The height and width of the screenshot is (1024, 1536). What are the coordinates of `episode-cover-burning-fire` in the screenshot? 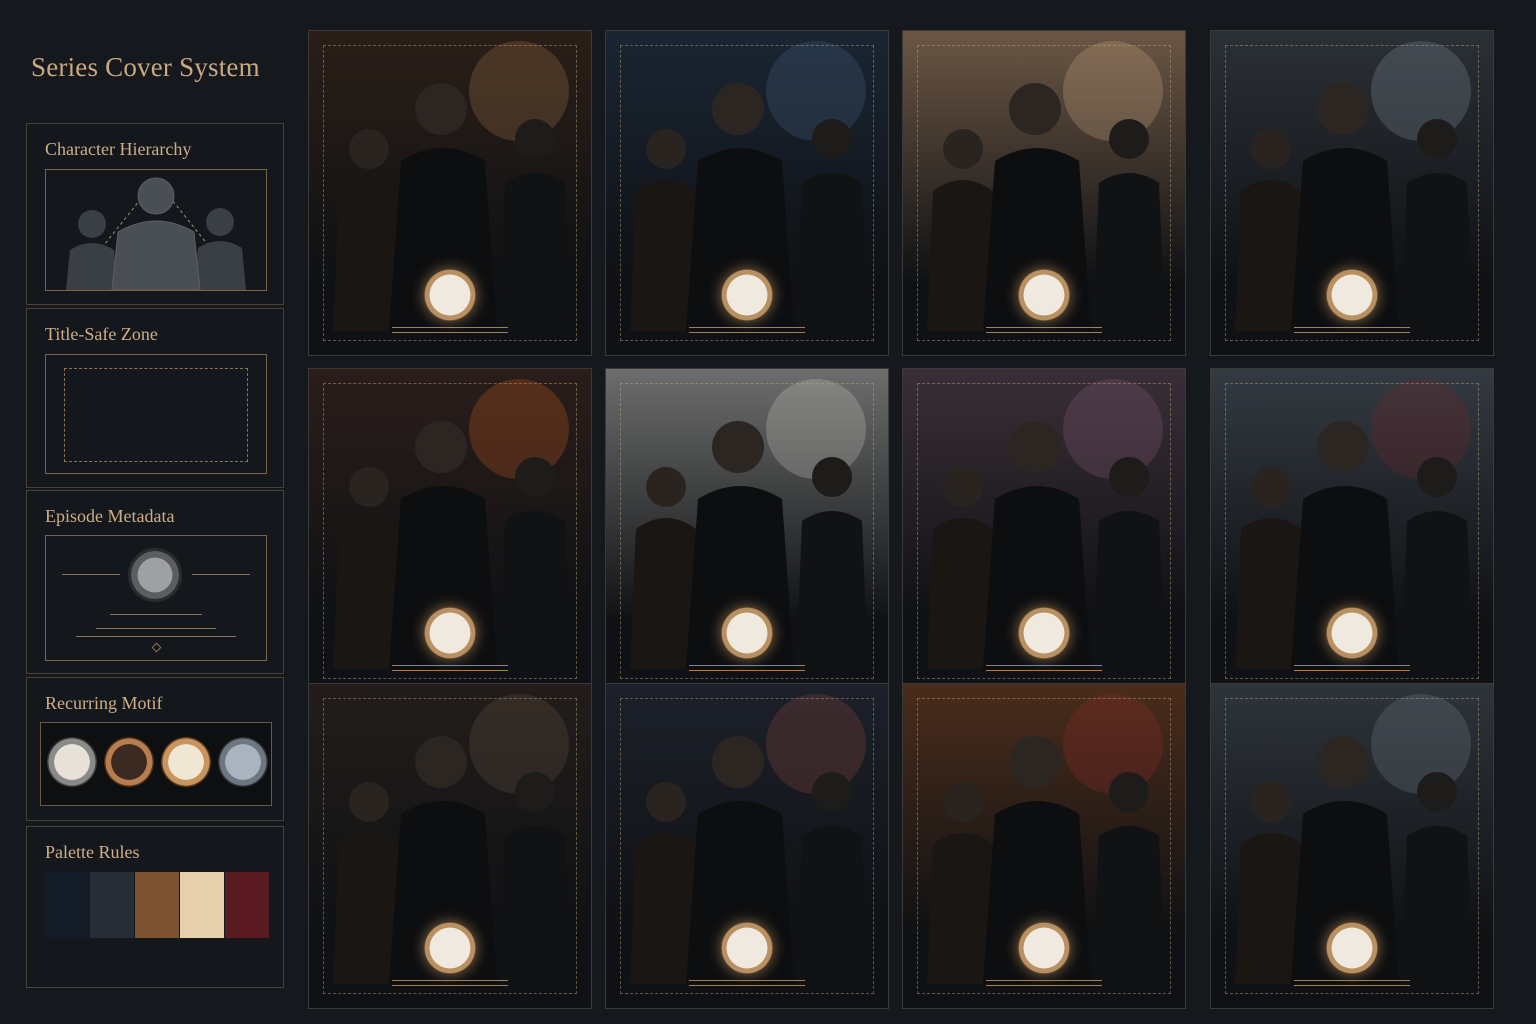 It's located at (450, 531).